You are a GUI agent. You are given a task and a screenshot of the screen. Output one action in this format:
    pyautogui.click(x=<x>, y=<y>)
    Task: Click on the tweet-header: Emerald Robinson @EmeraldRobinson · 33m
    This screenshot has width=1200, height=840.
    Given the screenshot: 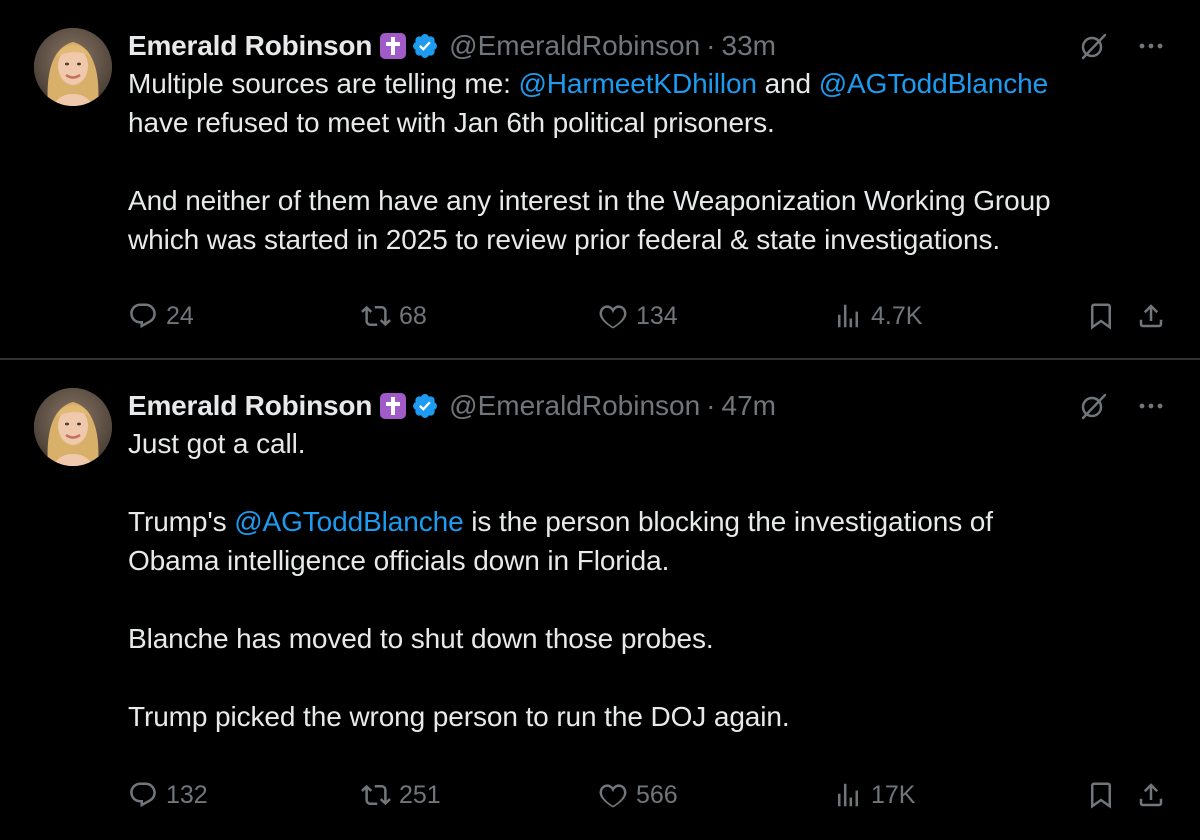 What is the action you would take?
    pyautogui.click(x=647, y=46)
    